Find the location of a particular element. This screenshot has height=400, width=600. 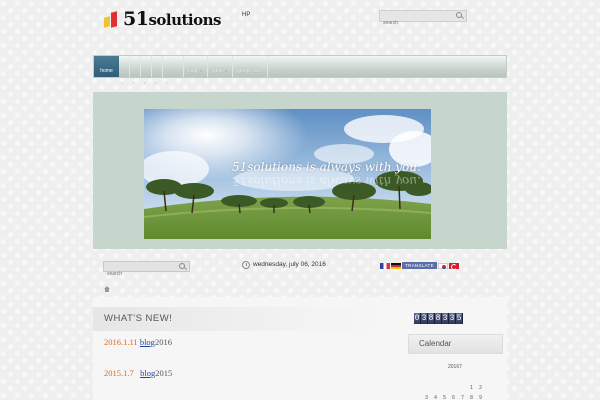

site-logo: 51solutions is located at coordinates (162, 19).